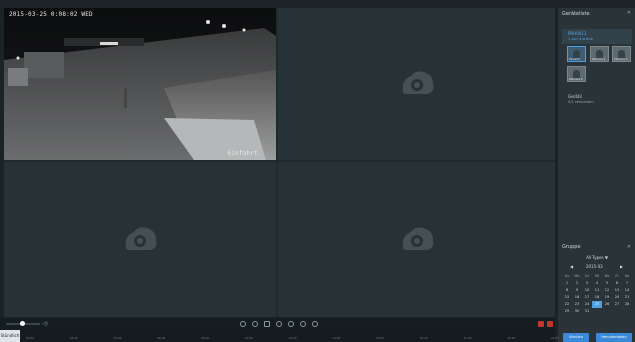  Describe the element at coordinates (567, 283) in the screenshot. I see `calendar-day: 1` at that location.